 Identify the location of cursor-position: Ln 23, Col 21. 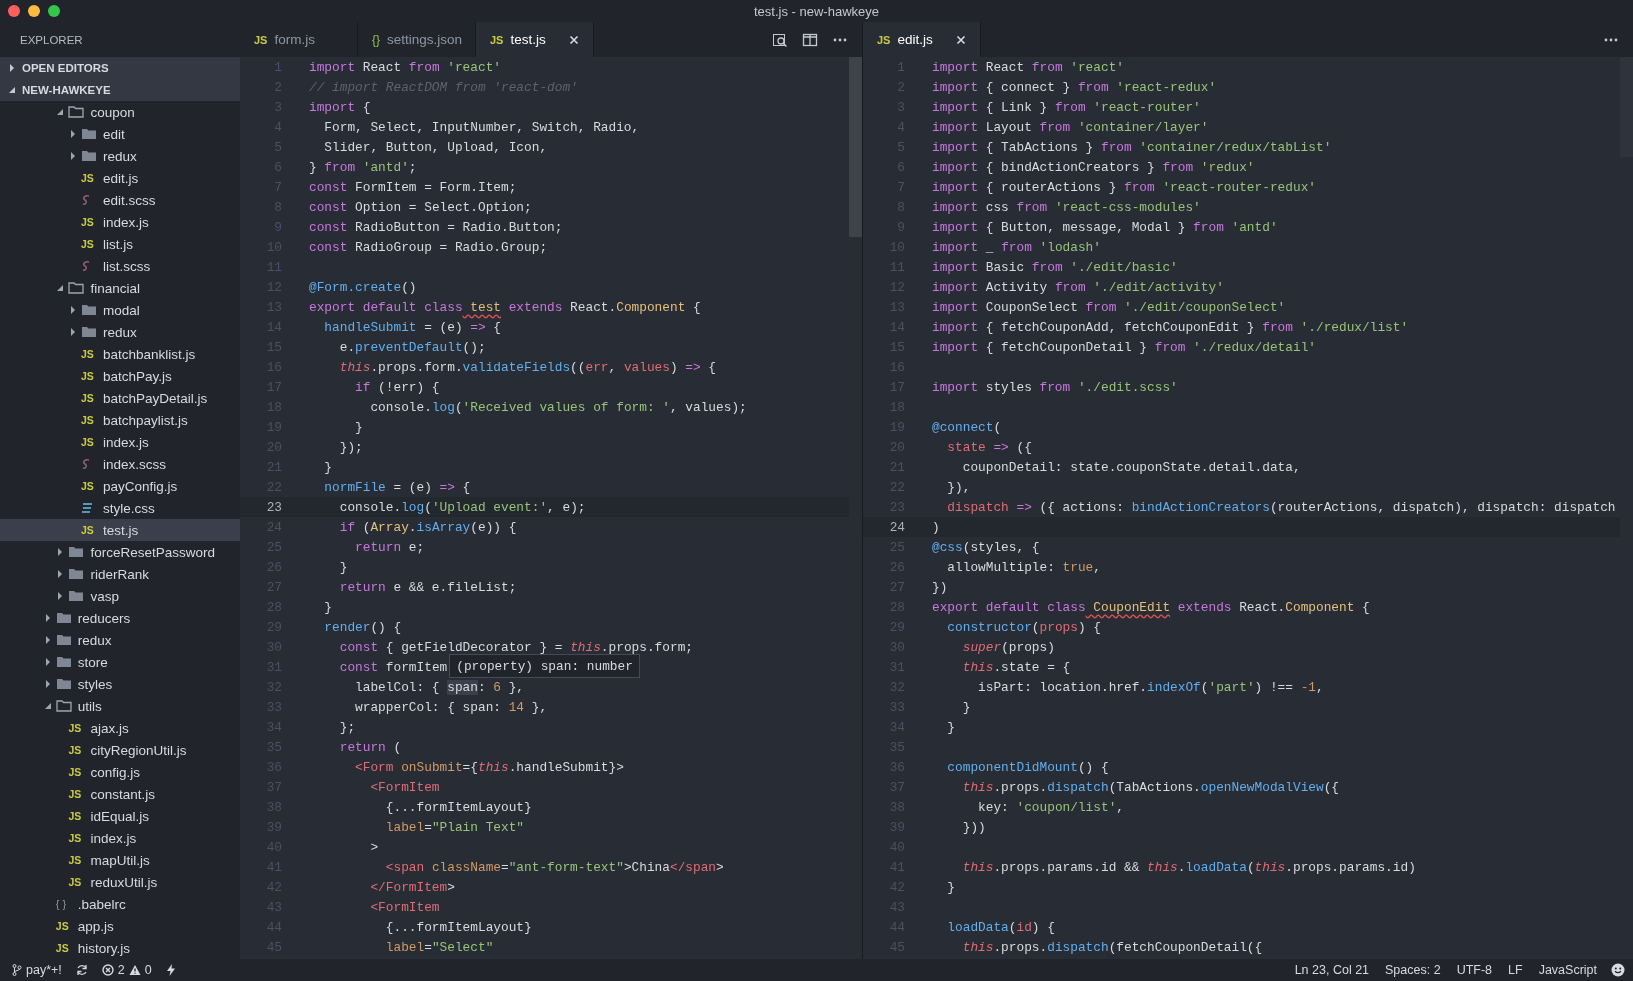
(1332, 970).